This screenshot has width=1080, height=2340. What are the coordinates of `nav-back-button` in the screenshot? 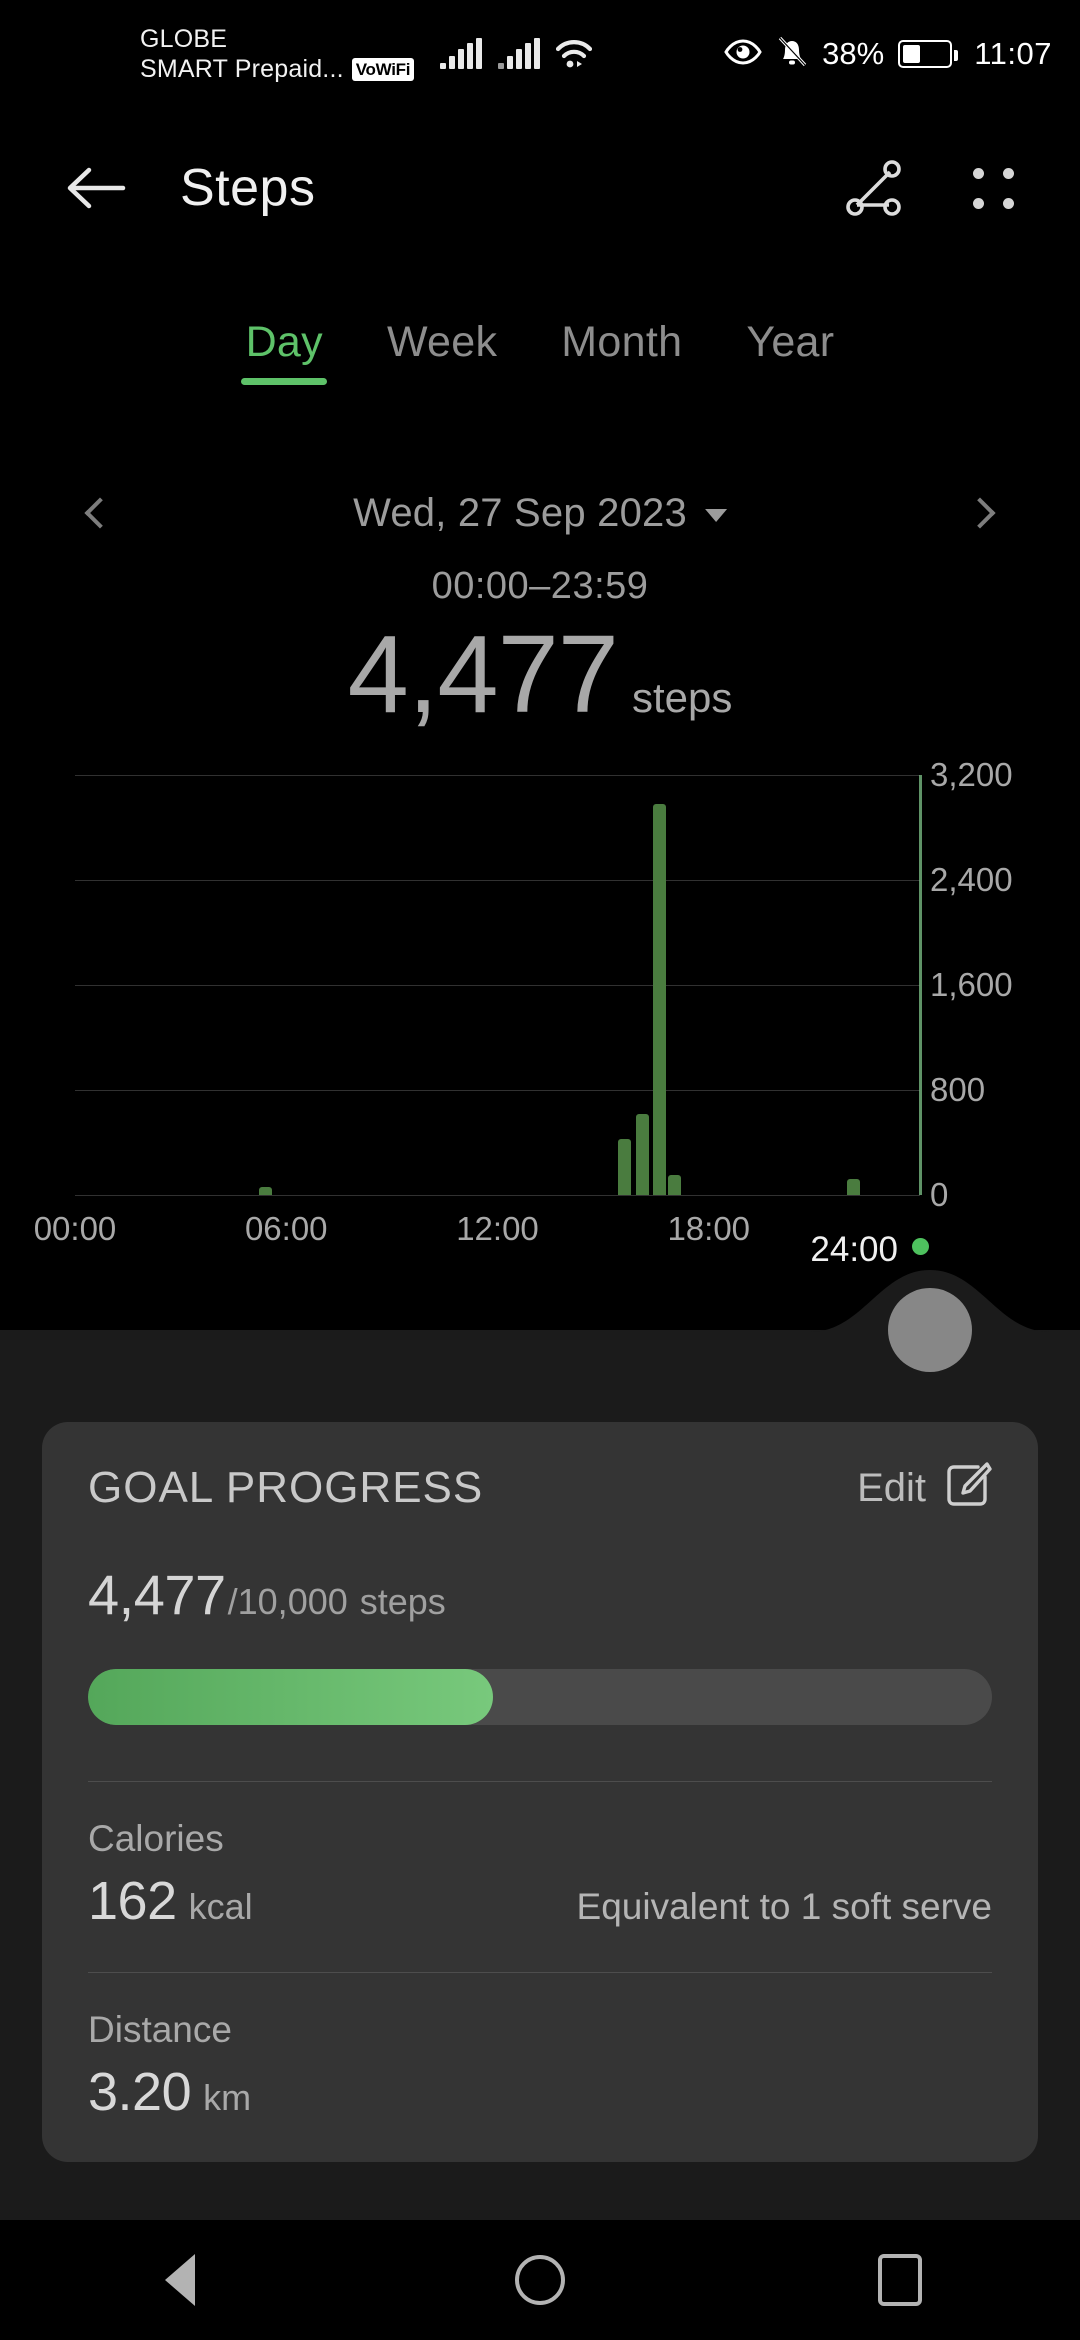 It's located at (180, 2280).